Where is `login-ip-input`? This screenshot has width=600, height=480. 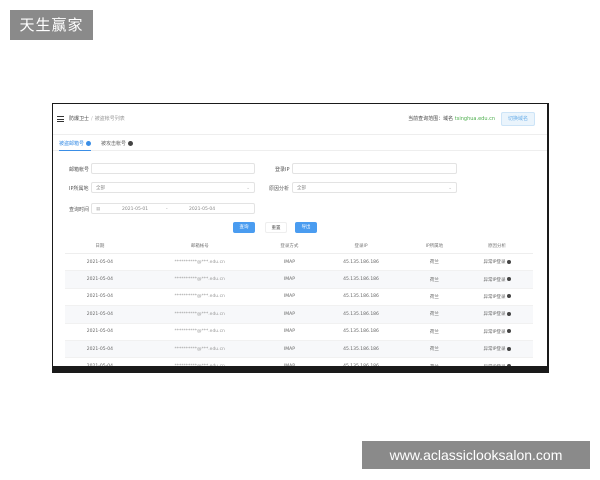 login-ip-input is located at coordinates (374, 168).